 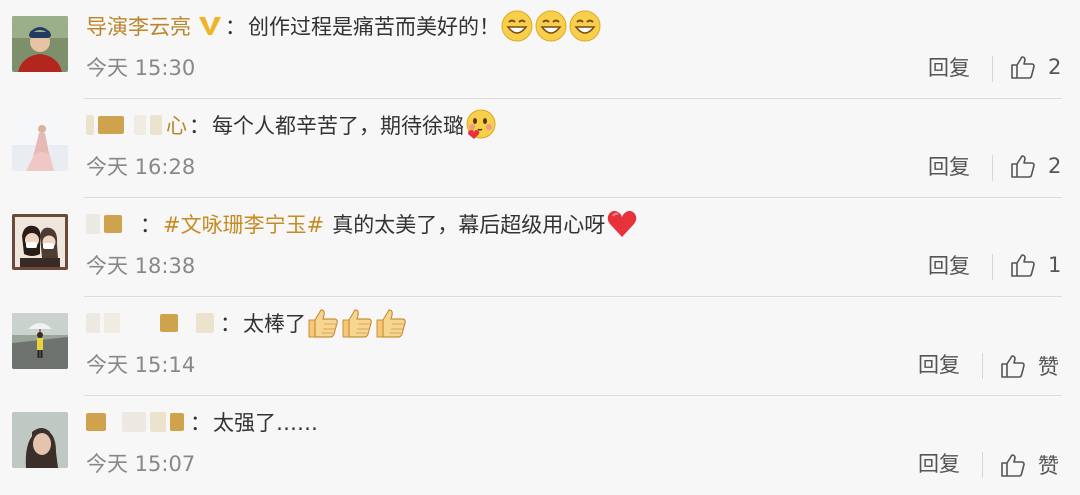 What do you see at coordinates (481, 125) in the screenshot?
I see `heart-holding-face-emoji-icon` at bounding box center [481, 125].